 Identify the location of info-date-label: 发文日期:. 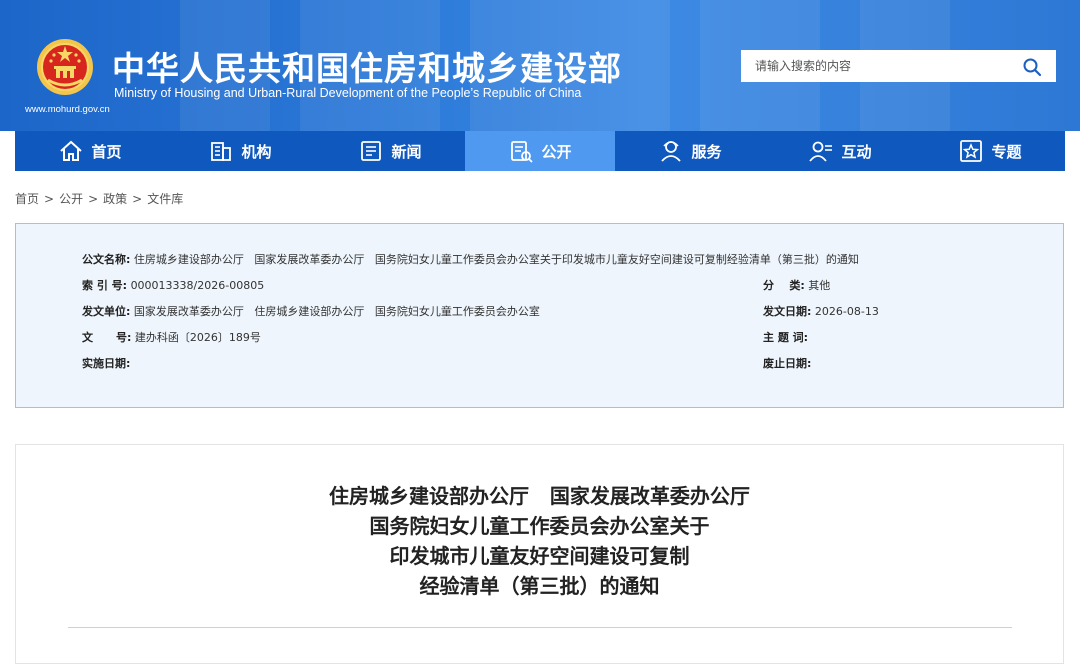
(787, 311).